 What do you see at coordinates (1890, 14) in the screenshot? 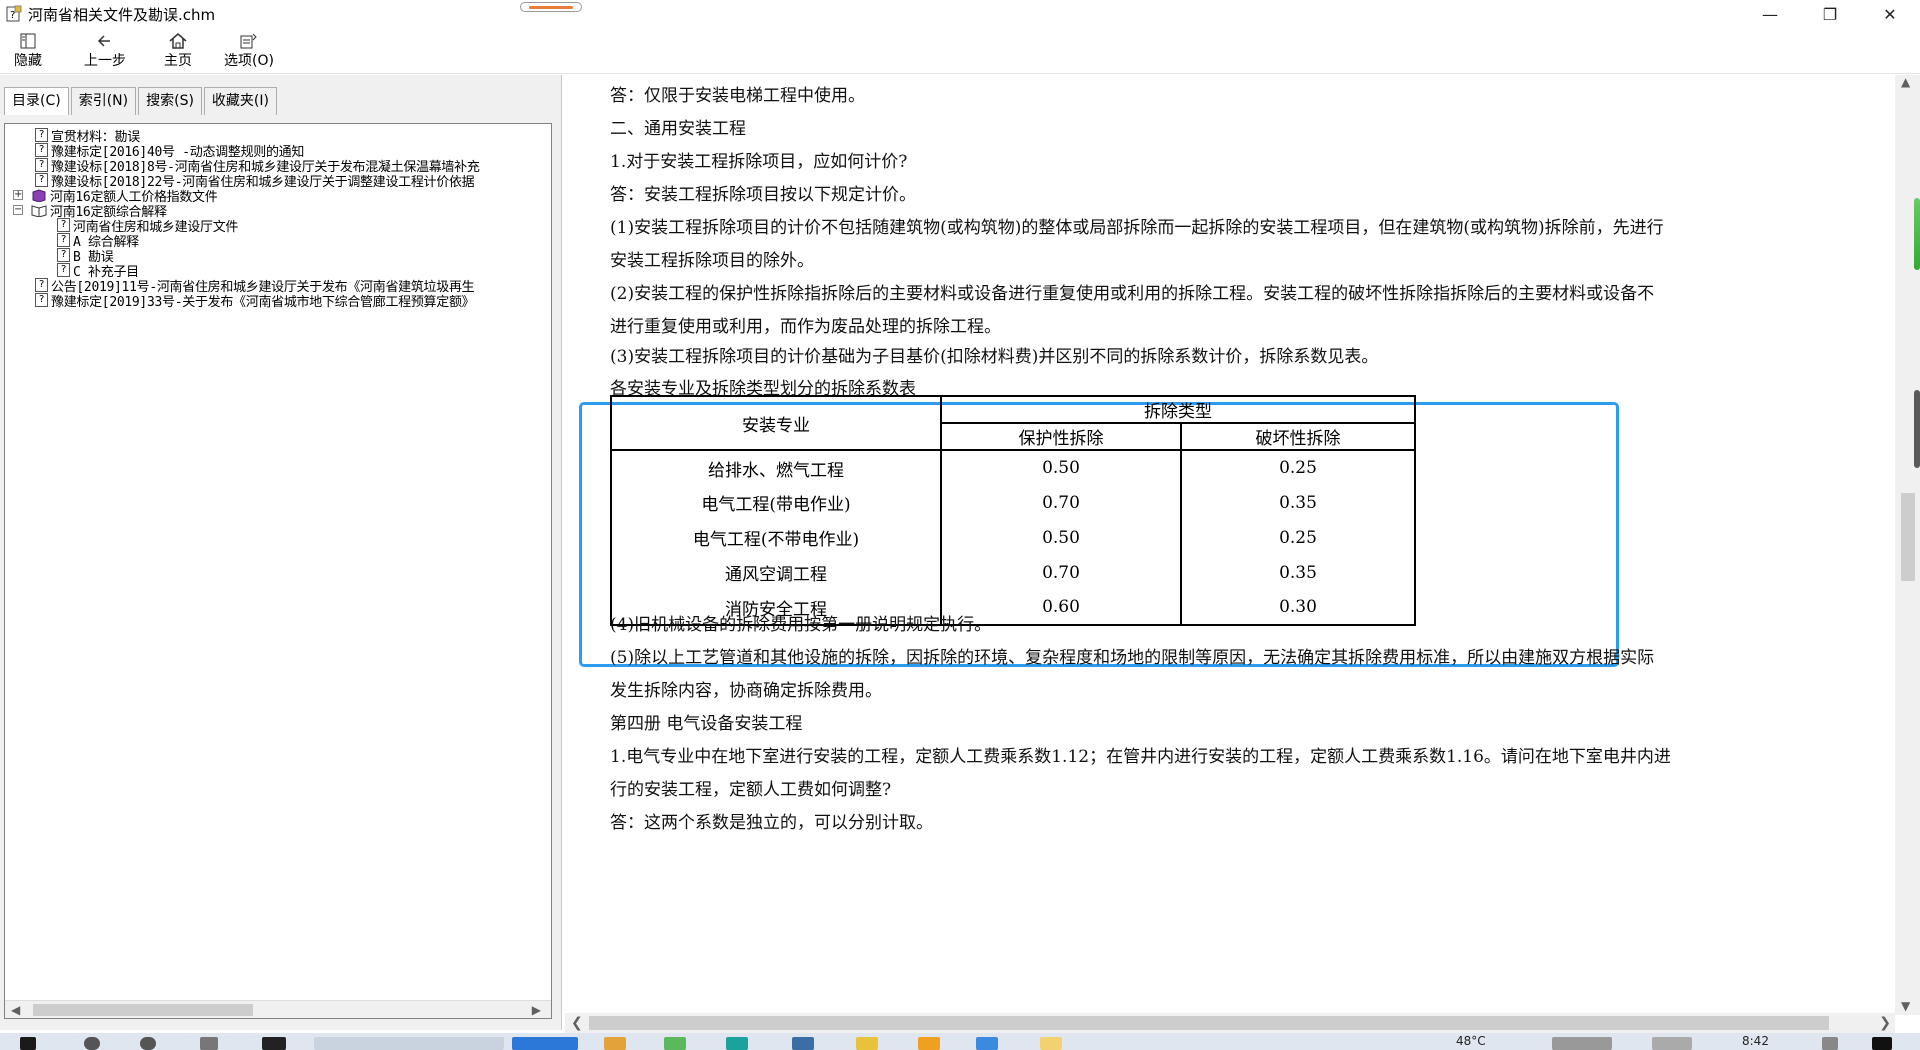
I see `close-button: ✕` at bounding box center [1890, 14].